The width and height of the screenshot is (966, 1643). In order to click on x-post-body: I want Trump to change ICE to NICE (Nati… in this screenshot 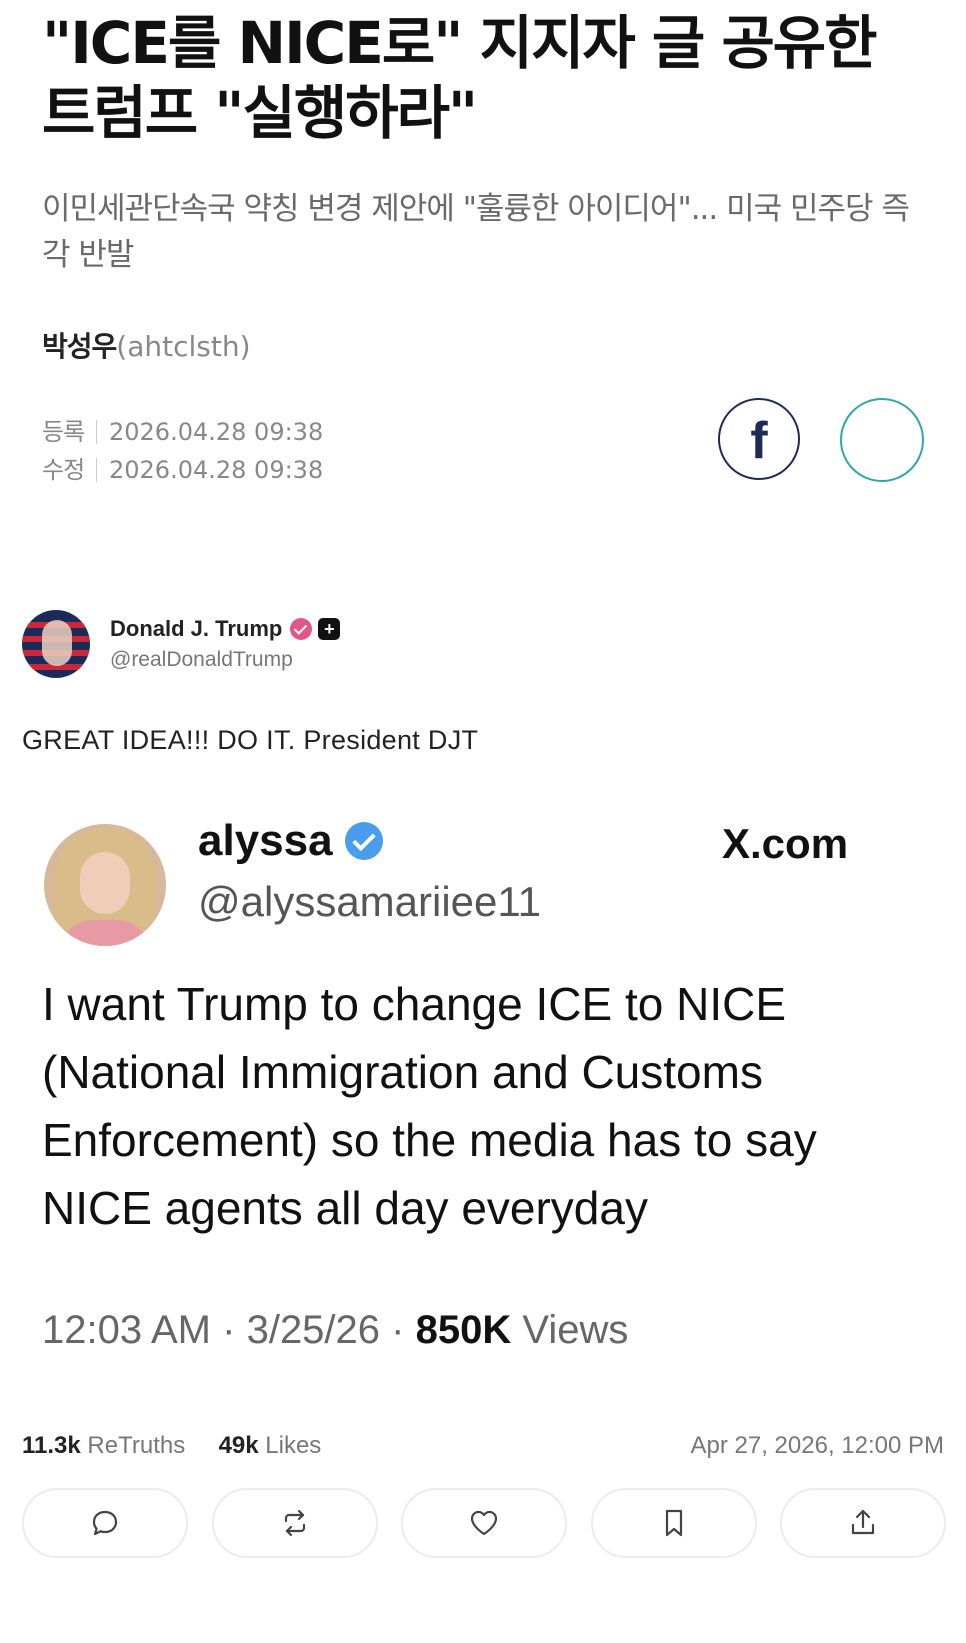, I will do `click(429, 1106)`.